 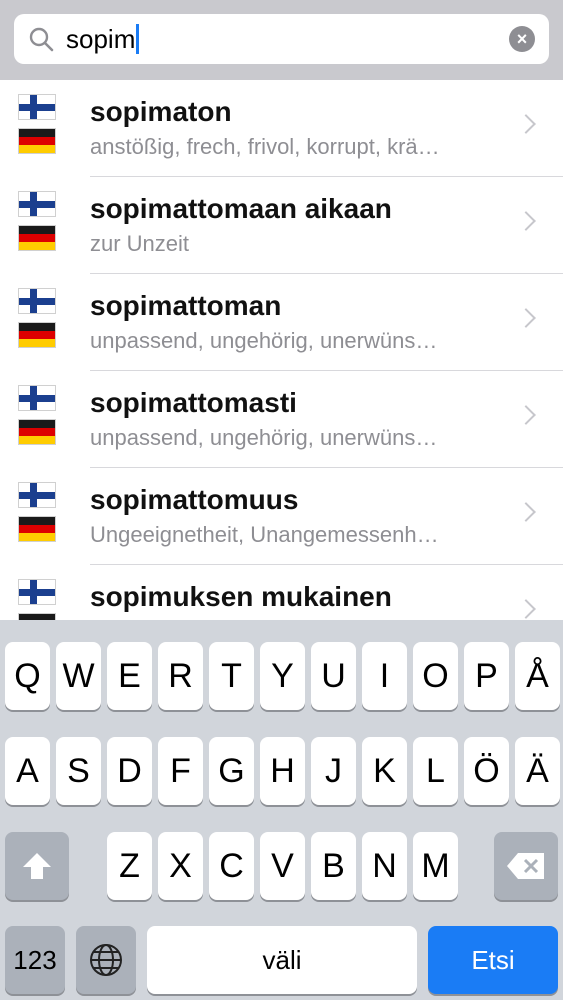 I want to click on globe-key, so click(x=106, y=960).